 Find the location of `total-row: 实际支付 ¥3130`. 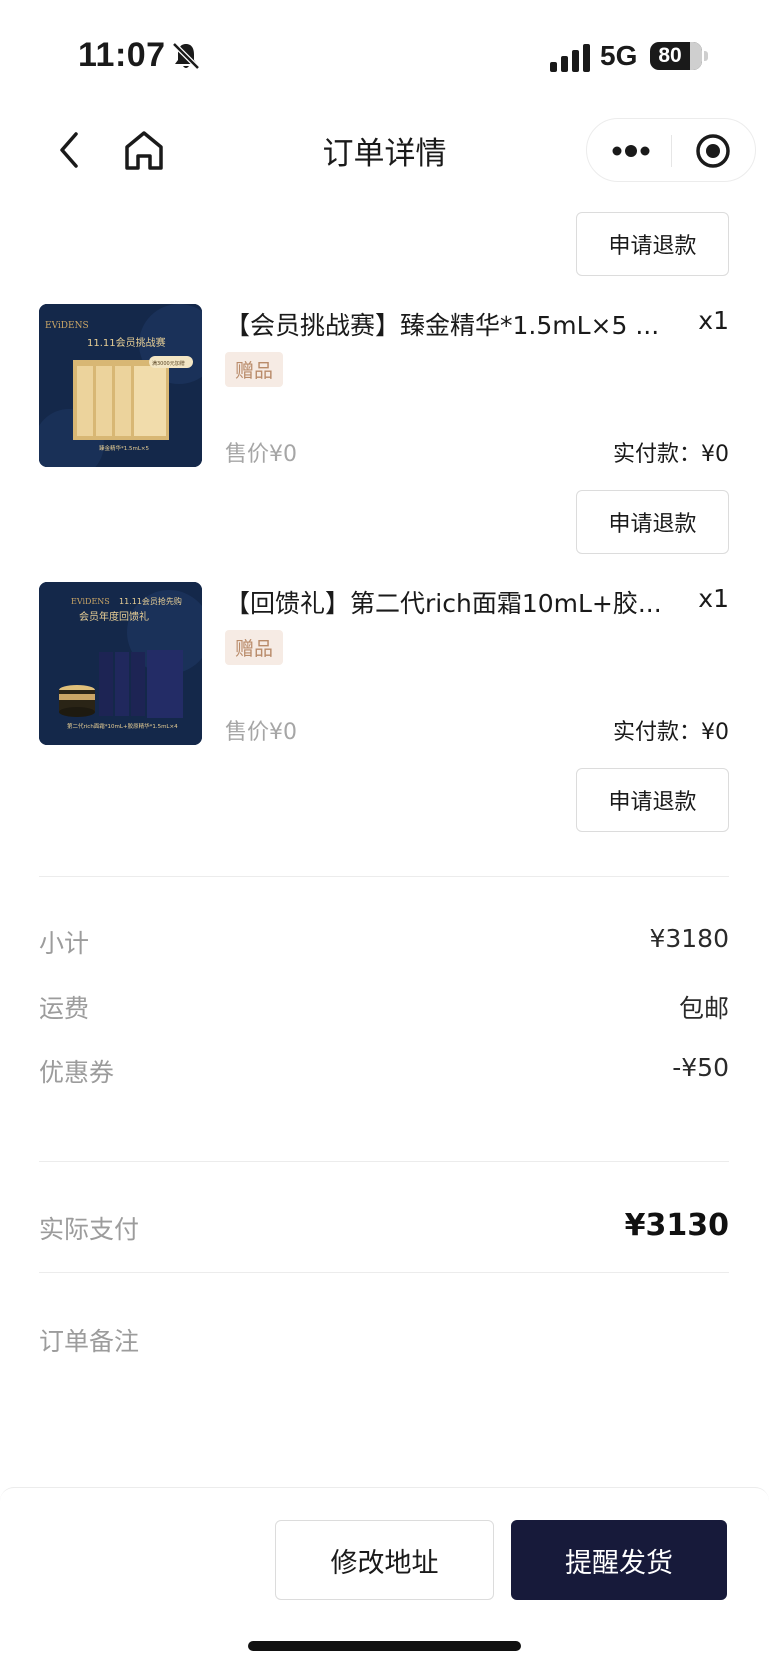

total-row: 实际支付 ¥3130 is located at coordinates (384, 1229).